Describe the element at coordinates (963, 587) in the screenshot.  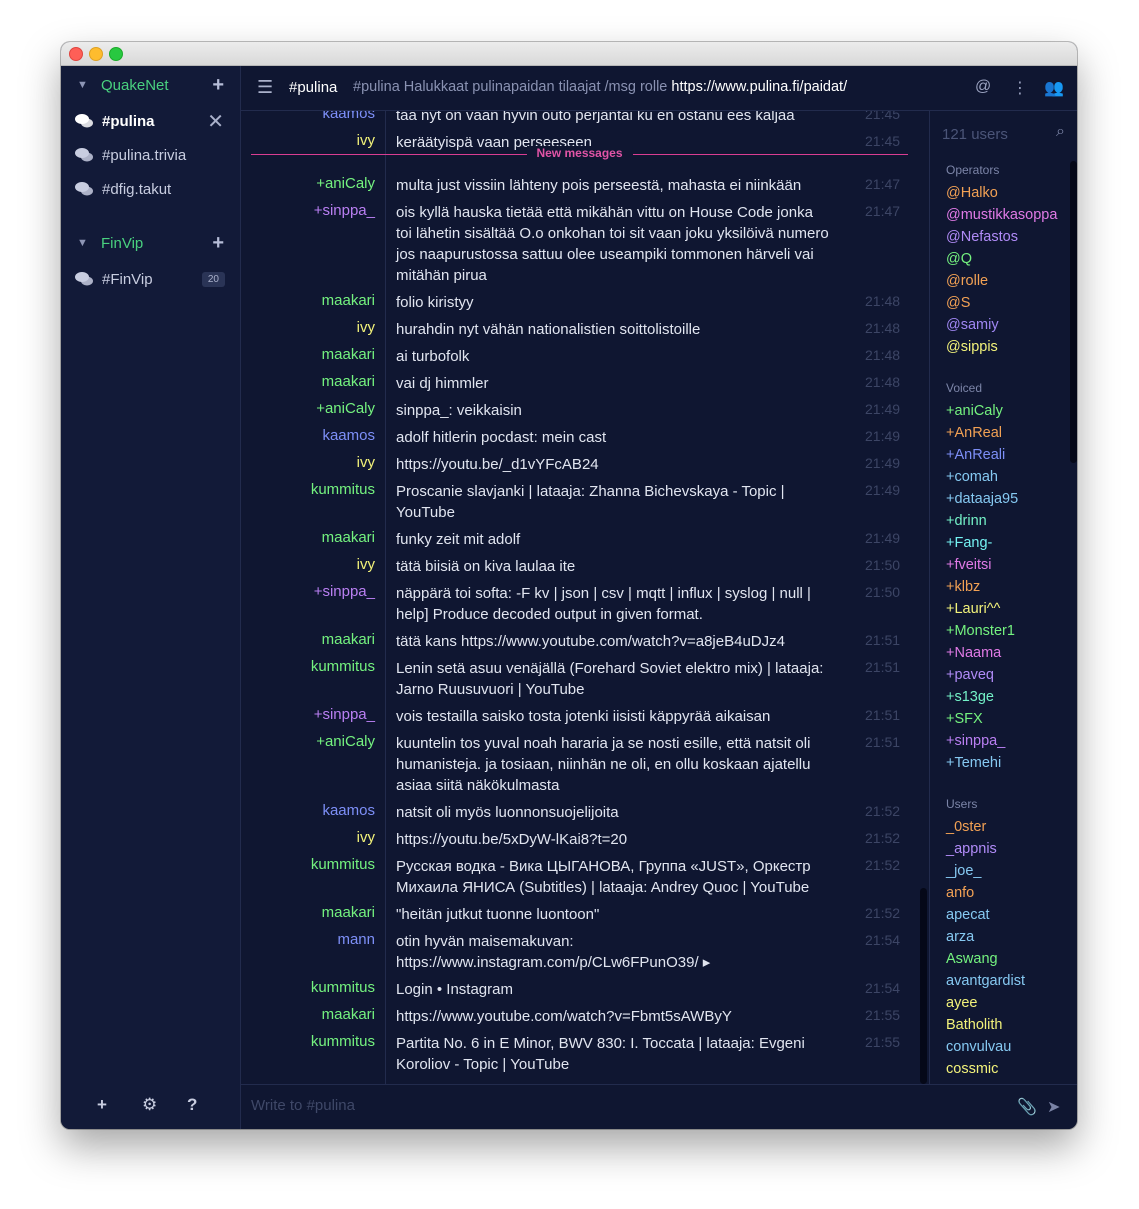
I see `user-item: +klbz` at that location.